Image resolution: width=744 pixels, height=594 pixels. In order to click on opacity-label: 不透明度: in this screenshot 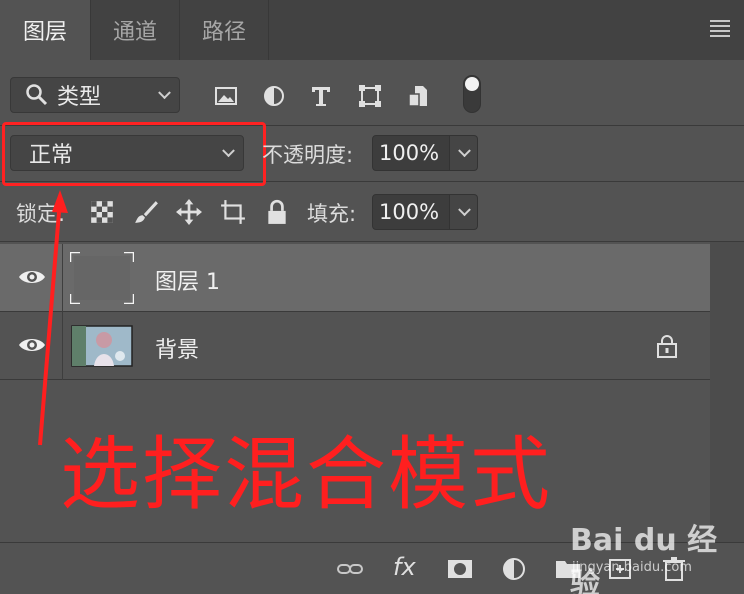, I will do `click(308, 155)`.